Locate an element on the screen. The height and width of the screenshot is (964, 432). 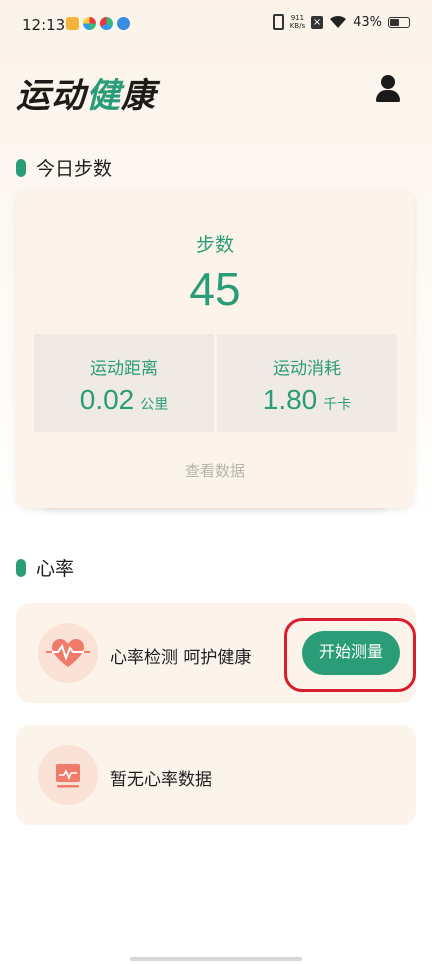
calories-unit: 千卡 is located at coordinates (337, 405).